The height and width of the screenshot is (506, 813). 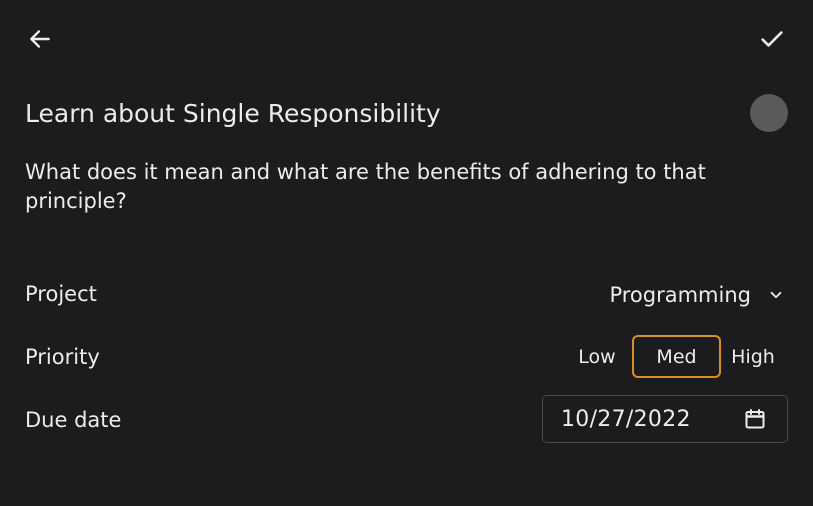 What do you see at coordinates (680, 295) in the screenshot?
I see `project-value: Programming` at bounding box center [680, 295].